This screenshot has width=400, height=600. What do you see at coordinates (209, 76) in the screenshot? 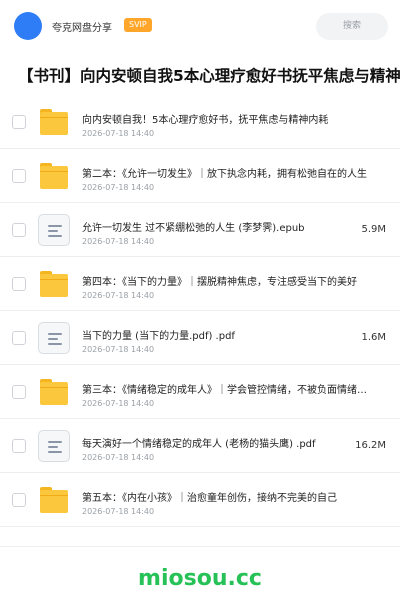
I see `page-title: 【书刊】向内安顿自我5本心理疗愈好书抚平焦虑与精神内耗` at bounding box center [209, 76].